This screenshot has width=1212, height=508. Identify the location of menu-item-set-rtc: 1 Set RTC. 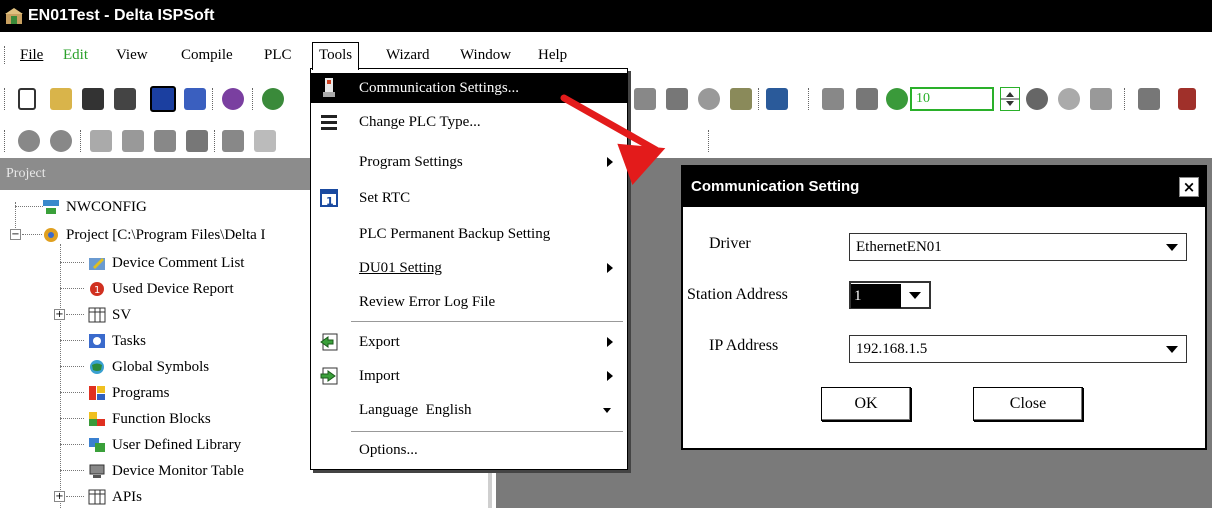
(469, 198).